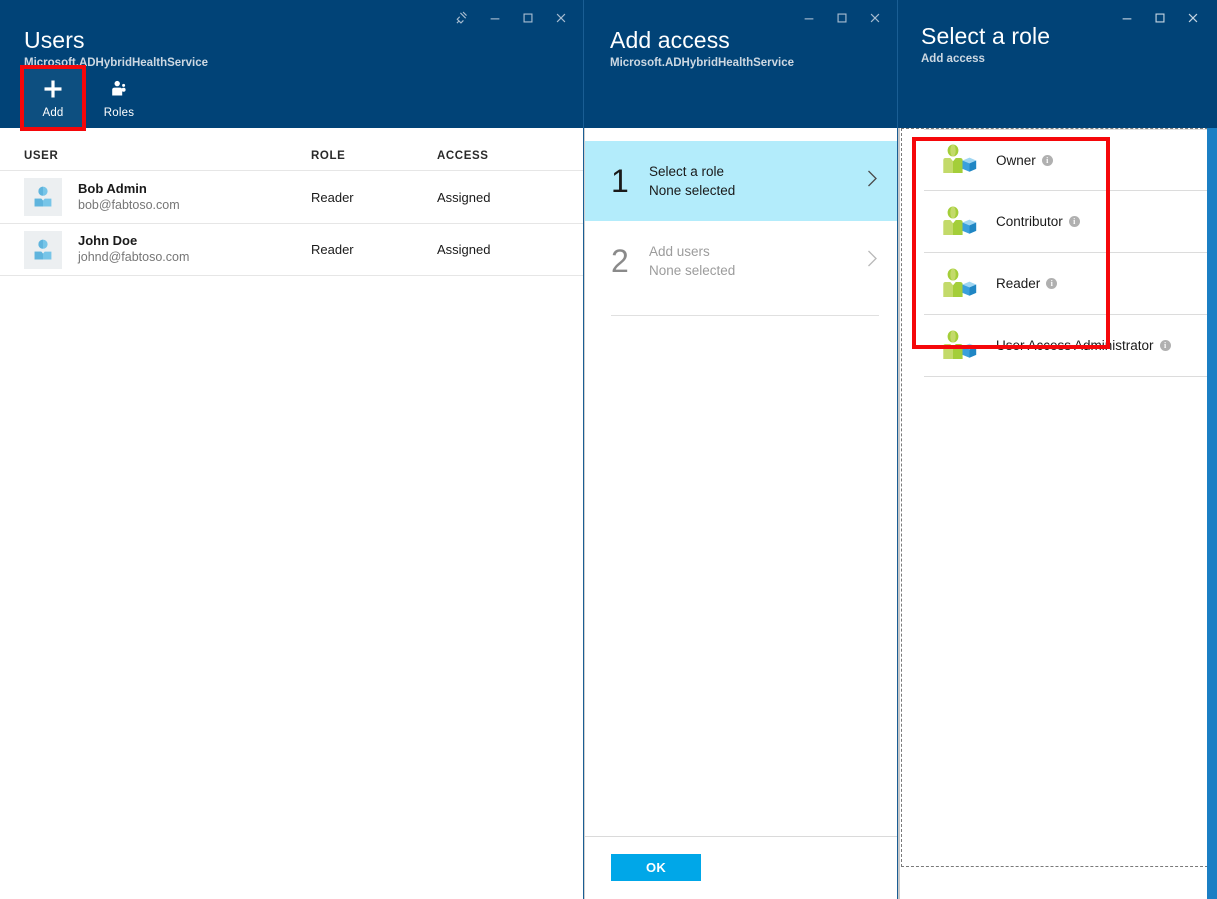 Image resolution: width=1217 pixels, height=899 pixels. I want to click on add-access-subtitle: Microsoft.ADHybridHealthService, so click(702, 63).